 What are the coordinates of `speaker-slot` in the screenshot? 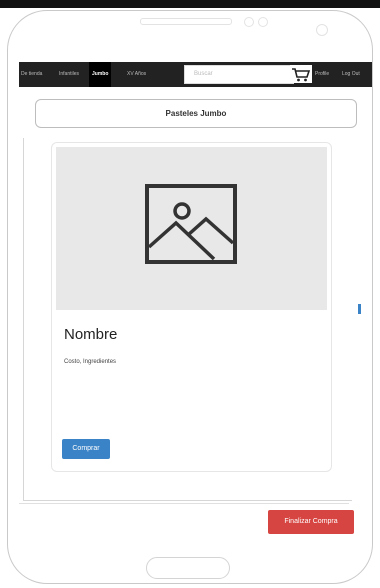 It's located at (186, 21).